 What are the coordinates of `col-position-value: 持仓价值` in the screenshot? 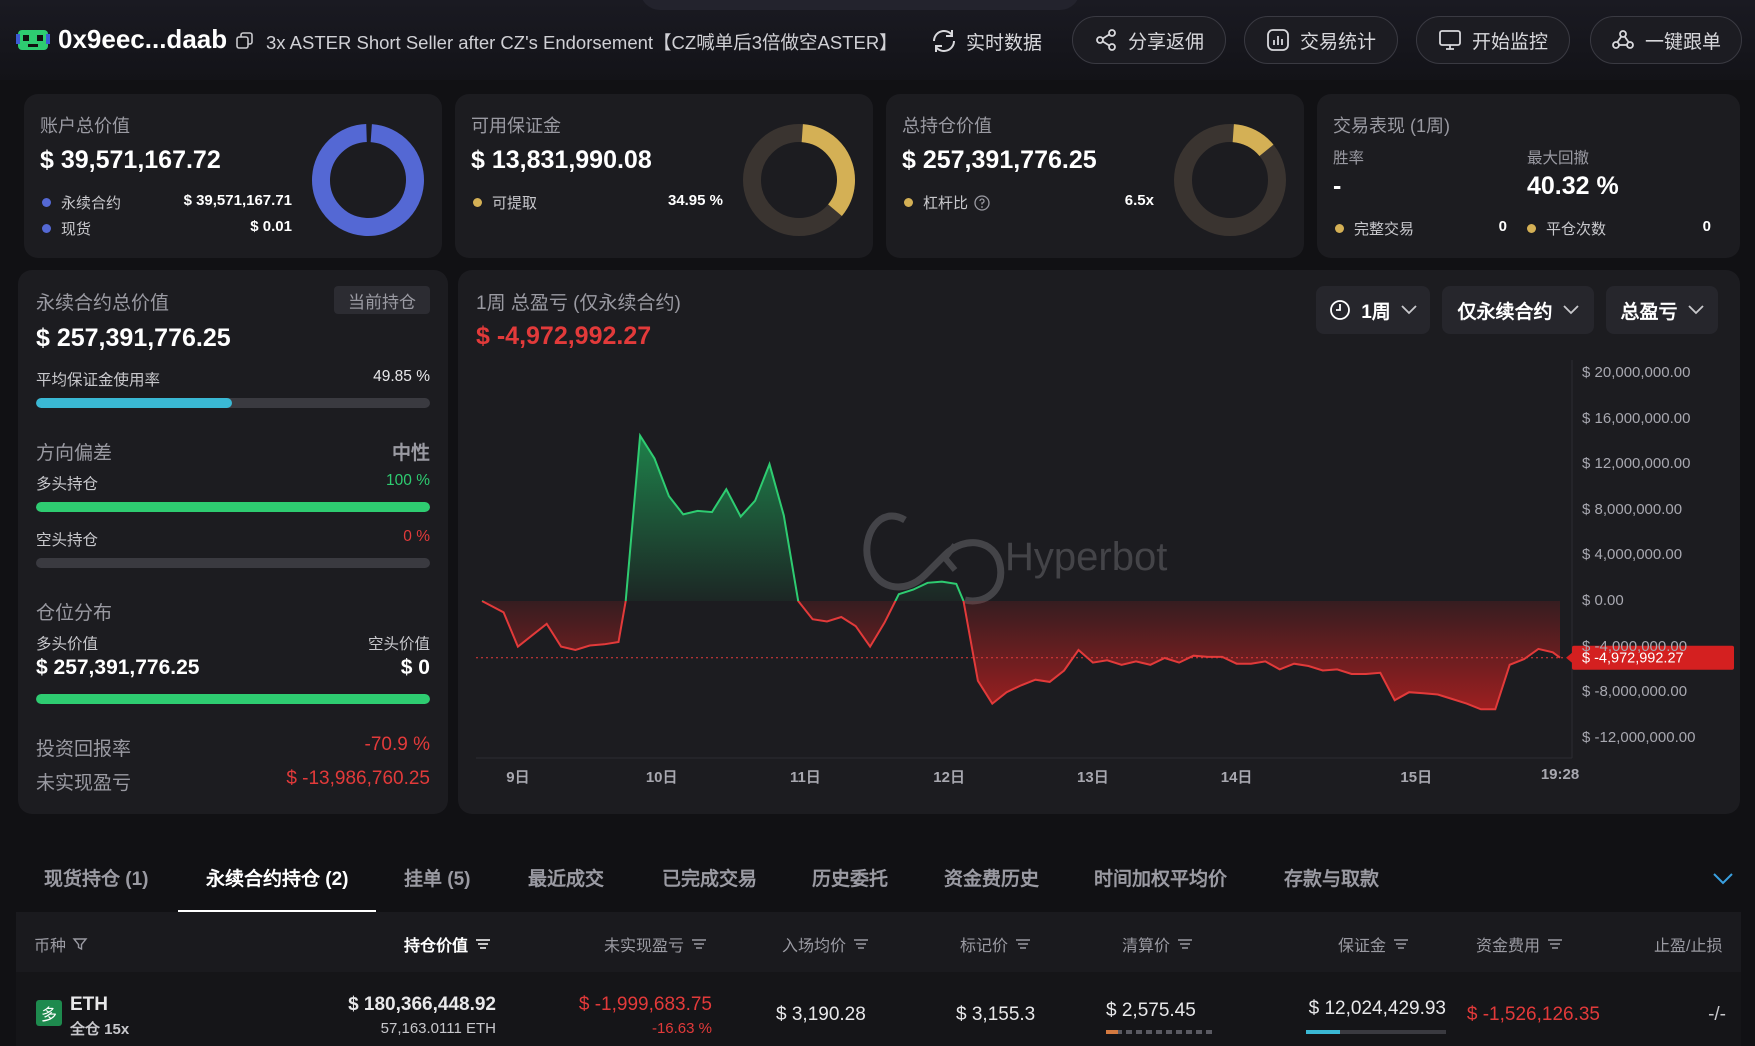 It's located at (448, 944).